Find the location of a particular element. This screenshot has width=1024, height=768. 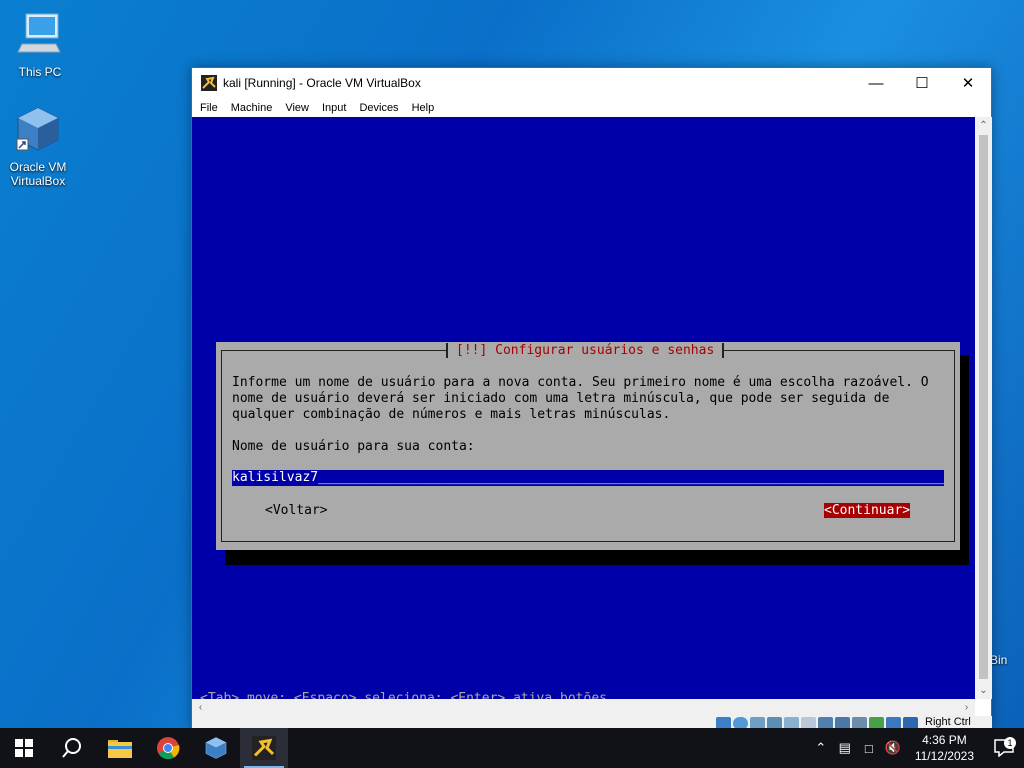

scroll-down-icon: ⌄ is located at coordinates (983, 690).